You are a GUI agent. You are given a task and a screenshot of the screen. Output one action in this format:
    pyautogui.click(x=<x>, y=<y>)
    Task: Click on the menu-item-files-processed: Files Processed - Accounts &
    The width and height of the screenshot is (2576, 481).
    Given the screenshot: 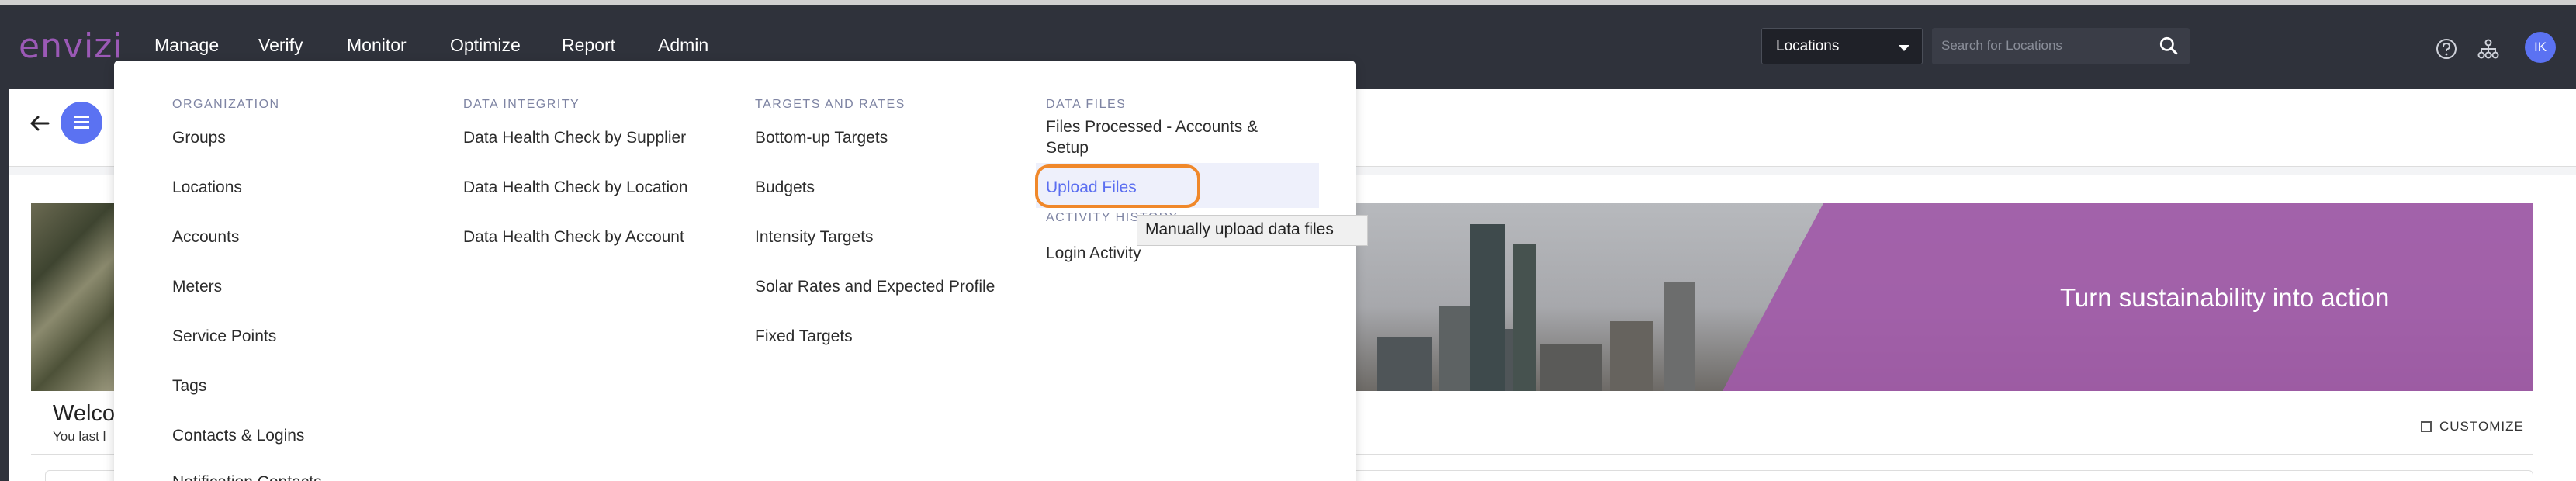 What is the action you would take?
    pyautogui.click(x=1152, y=127)
    